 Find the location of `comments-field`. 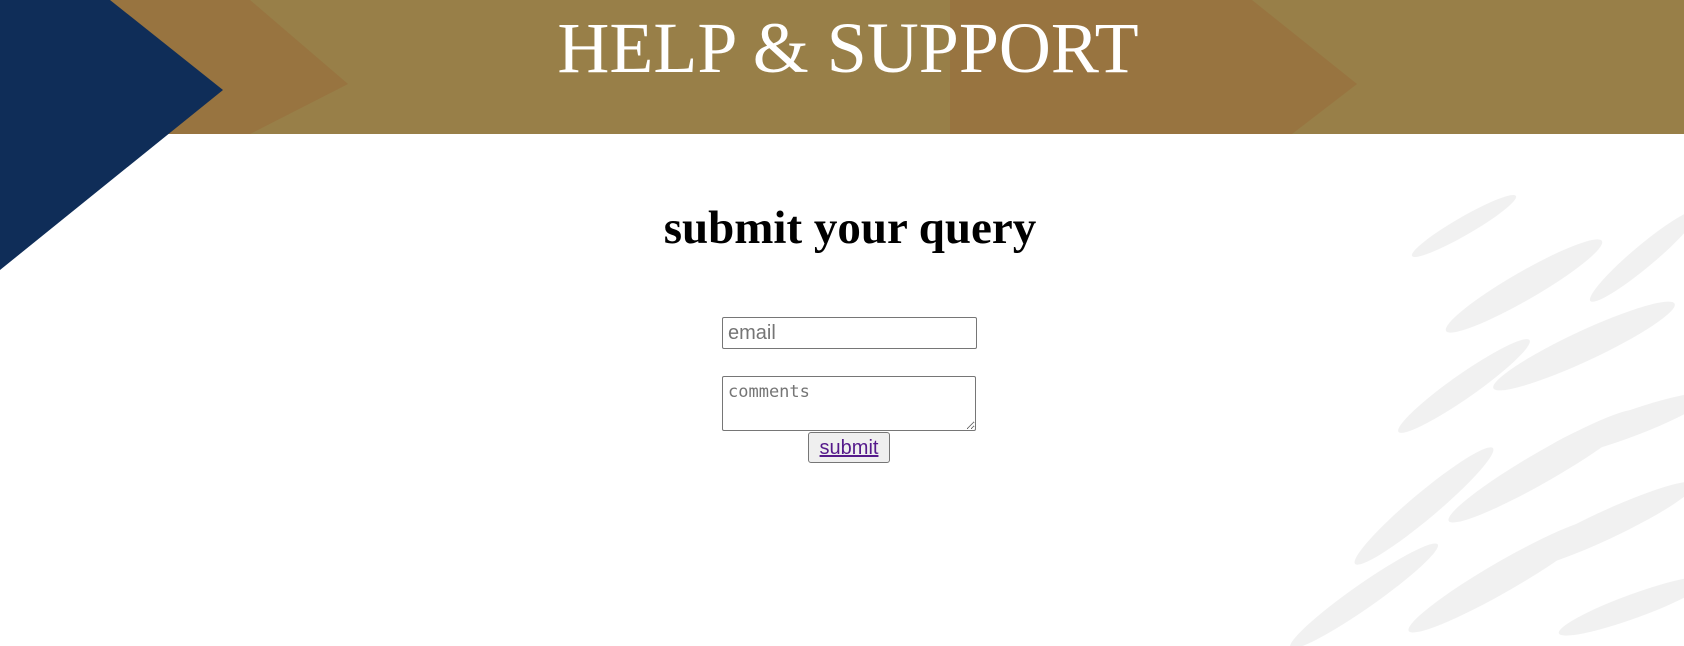

comments-field is located at coordinates (849, 403).